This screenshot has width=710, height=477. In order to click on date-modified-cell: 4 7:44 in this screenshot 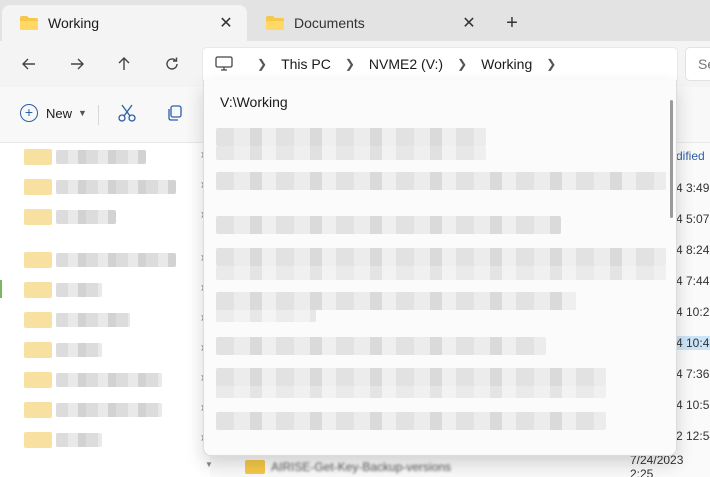, I will do `click(693, 281)`.